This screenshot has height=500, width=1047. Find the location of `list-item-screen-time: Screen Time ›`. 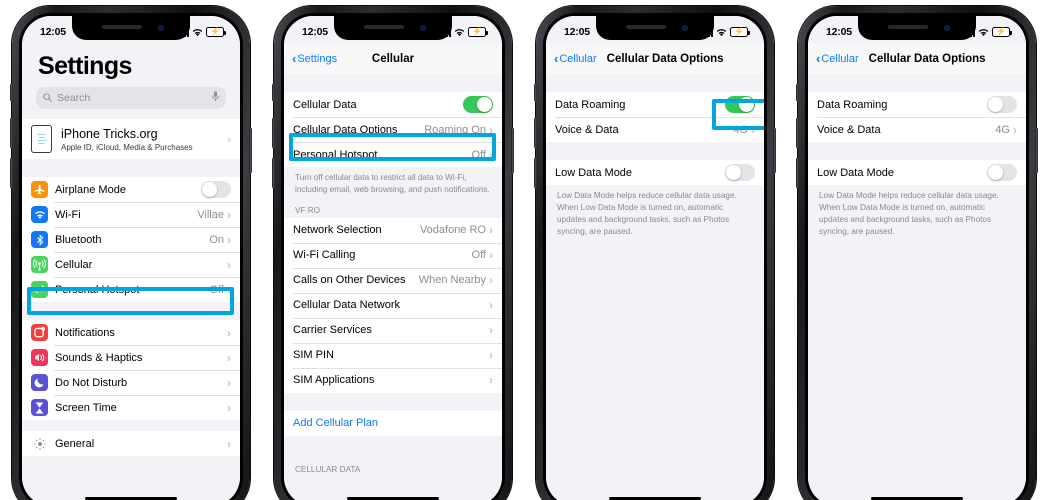

list-item-screen-time: Screen Time › is located at coordinates (131, 407).